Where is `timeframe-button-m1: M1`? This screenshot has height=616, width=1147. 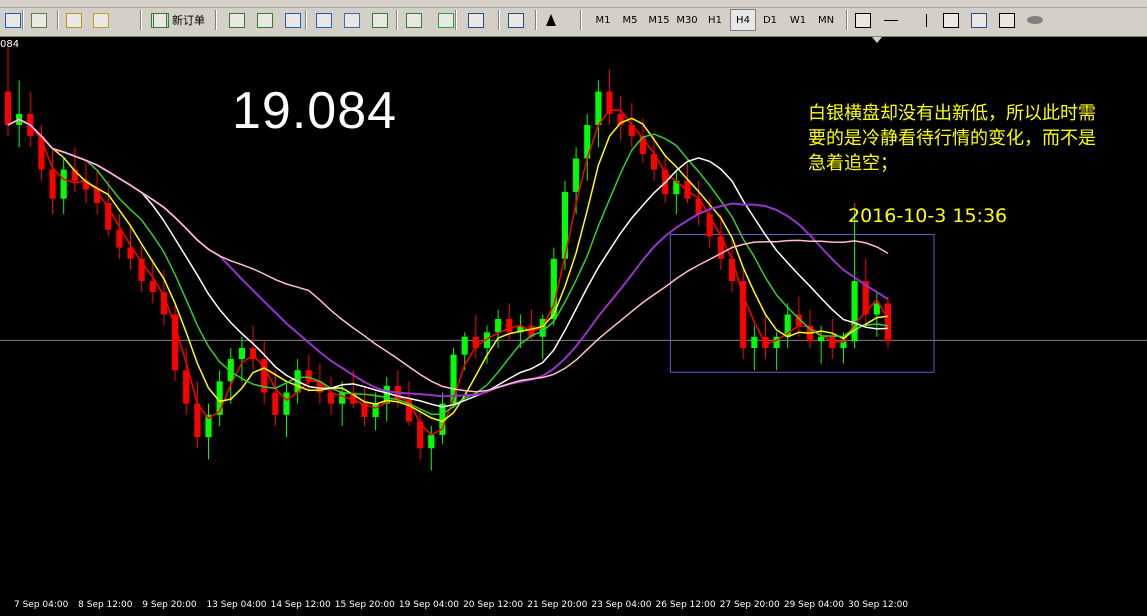 timeframe-button-m1: M1 is located at coordinates (603, 20).